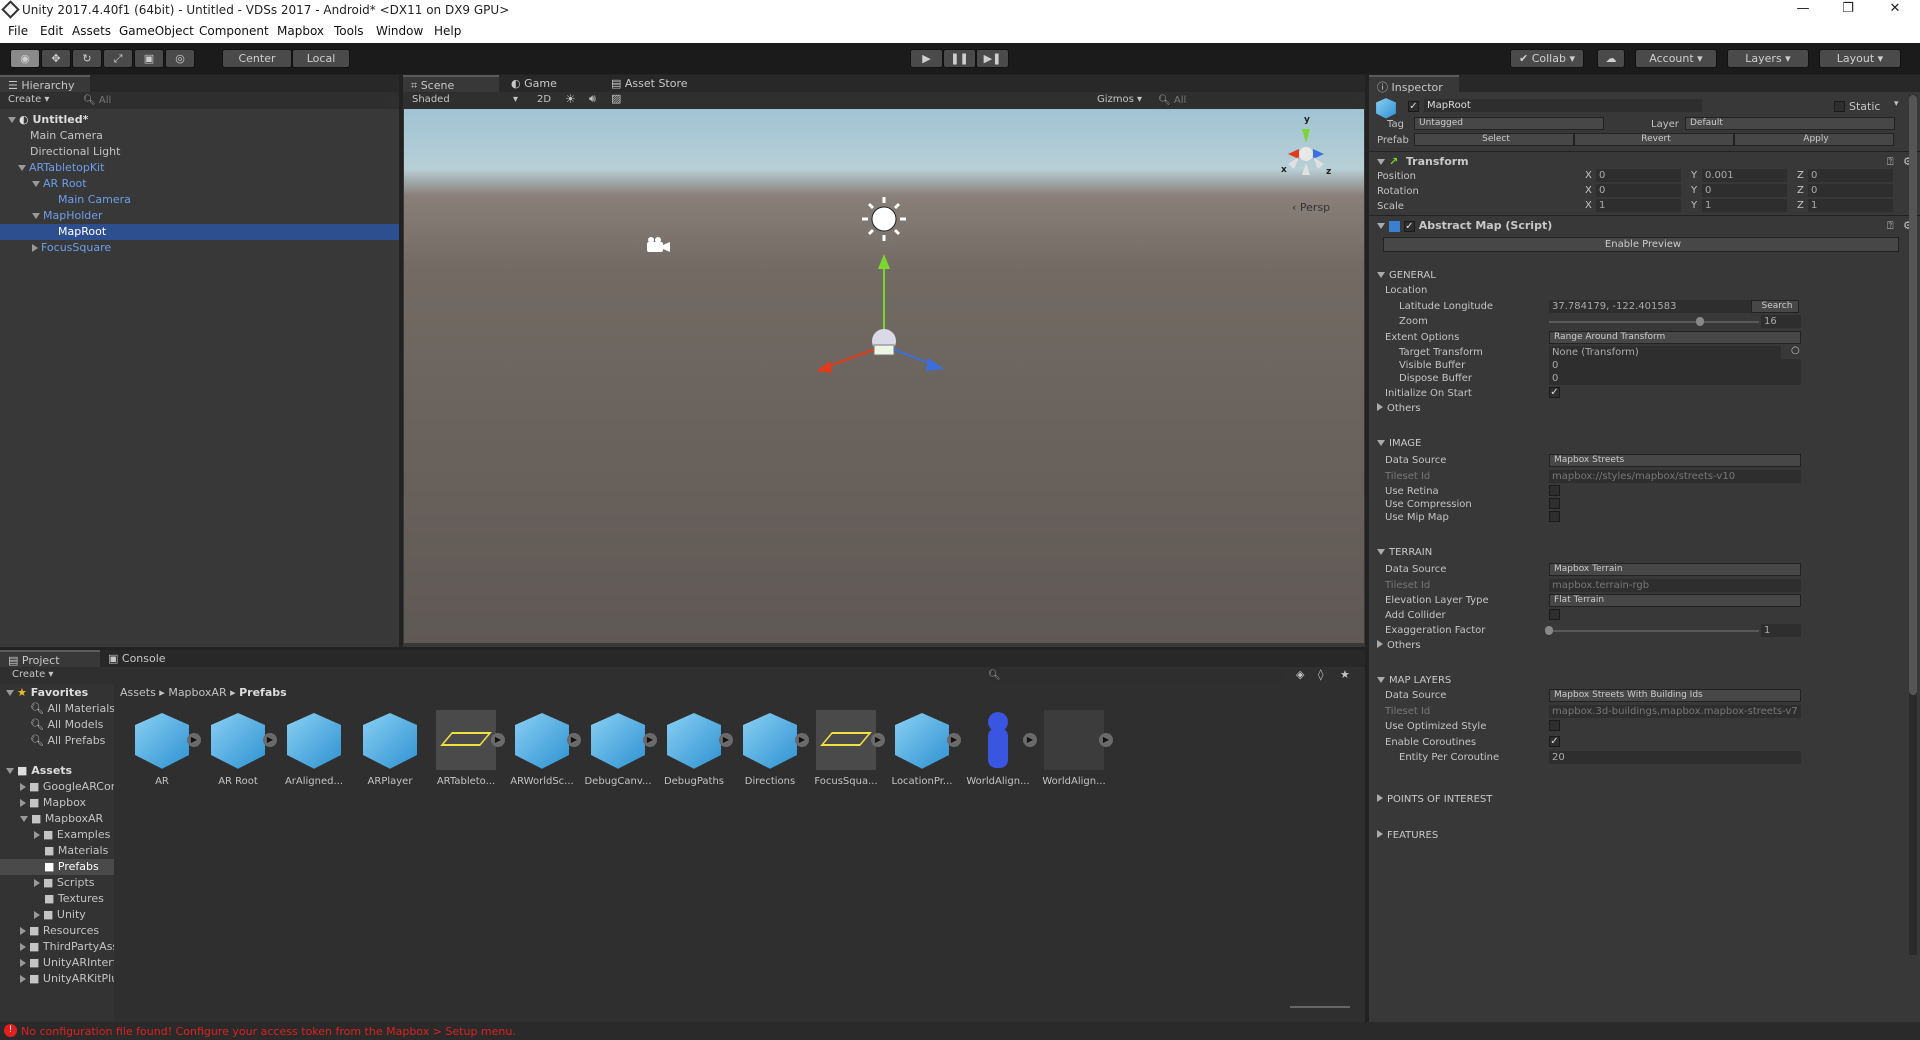 This screenshot has width=1920, height=1040. What do you see at coordinates (72, 834) in the screenshot?
I see `folder-examples: ■ Examples` at bounding box center [72, 834].